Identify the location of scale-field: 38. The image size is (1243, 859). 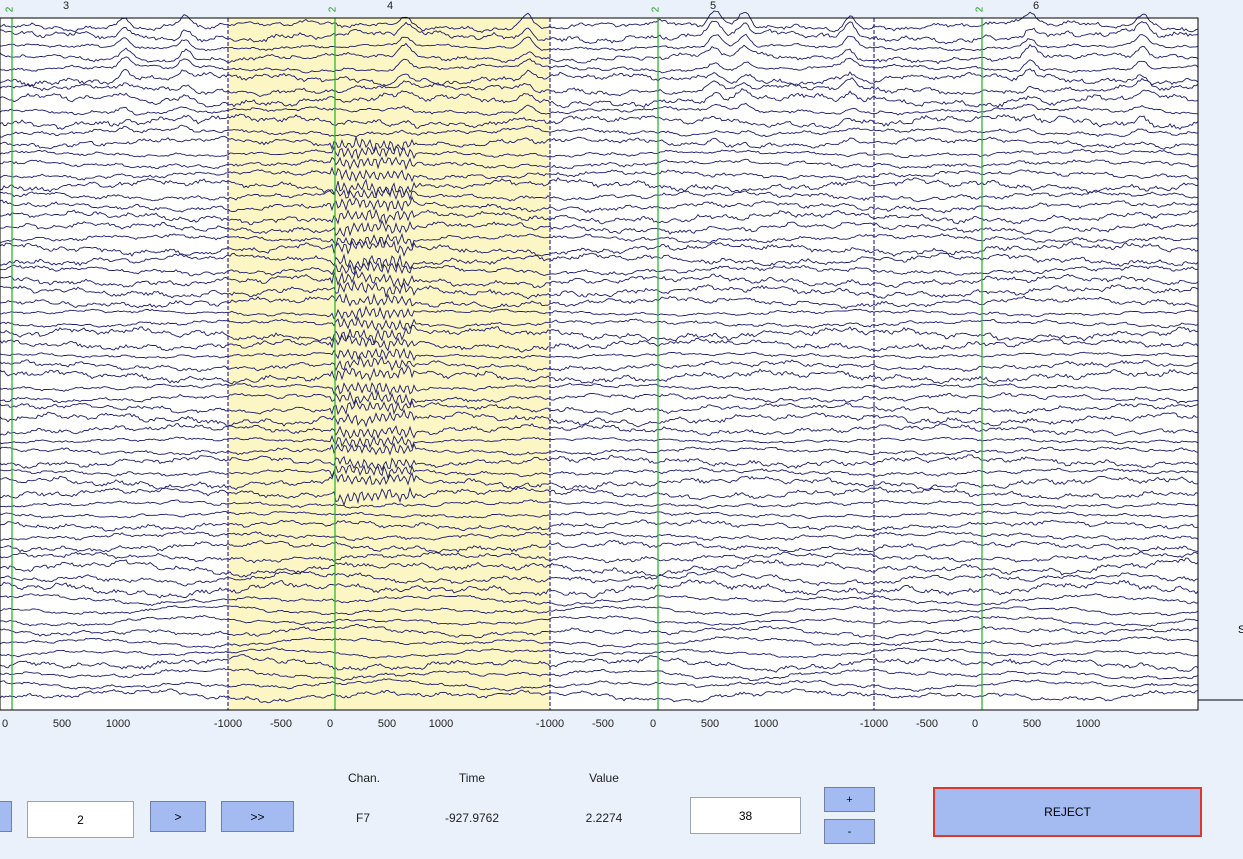
(745, 815).